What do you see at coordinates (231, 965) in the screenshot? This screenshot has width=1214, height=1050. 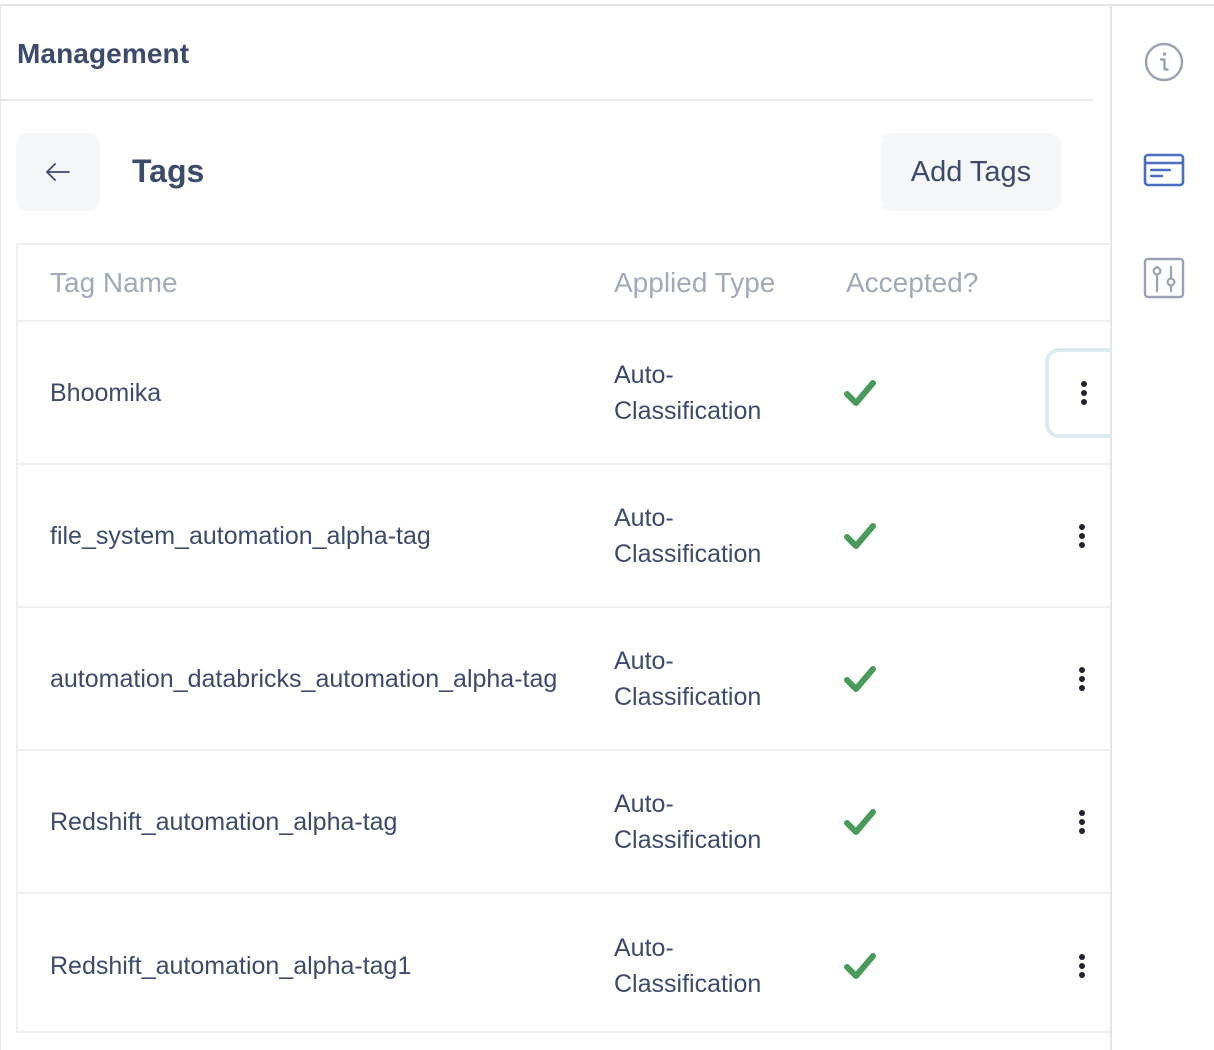 I see `tag-name-cell: Redshift_automation_alpha-tag1` at bounding box center [231, 965].